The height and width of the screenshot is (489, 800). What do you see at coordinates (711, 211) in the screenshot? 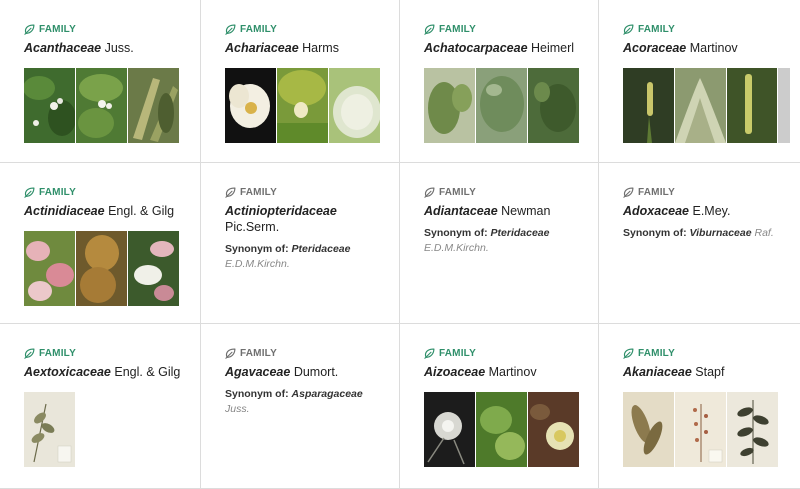
I see `family-name: Adoxaceae E.Mey.` at bounding box center [711, 211].